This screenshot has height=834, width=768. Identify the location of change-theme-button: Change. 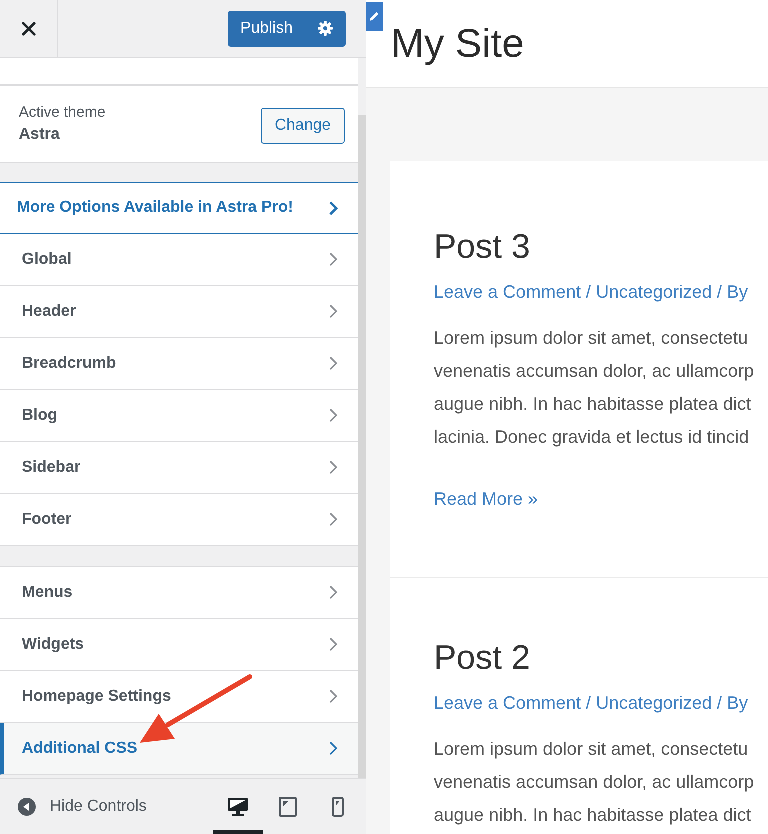
(303, 126).